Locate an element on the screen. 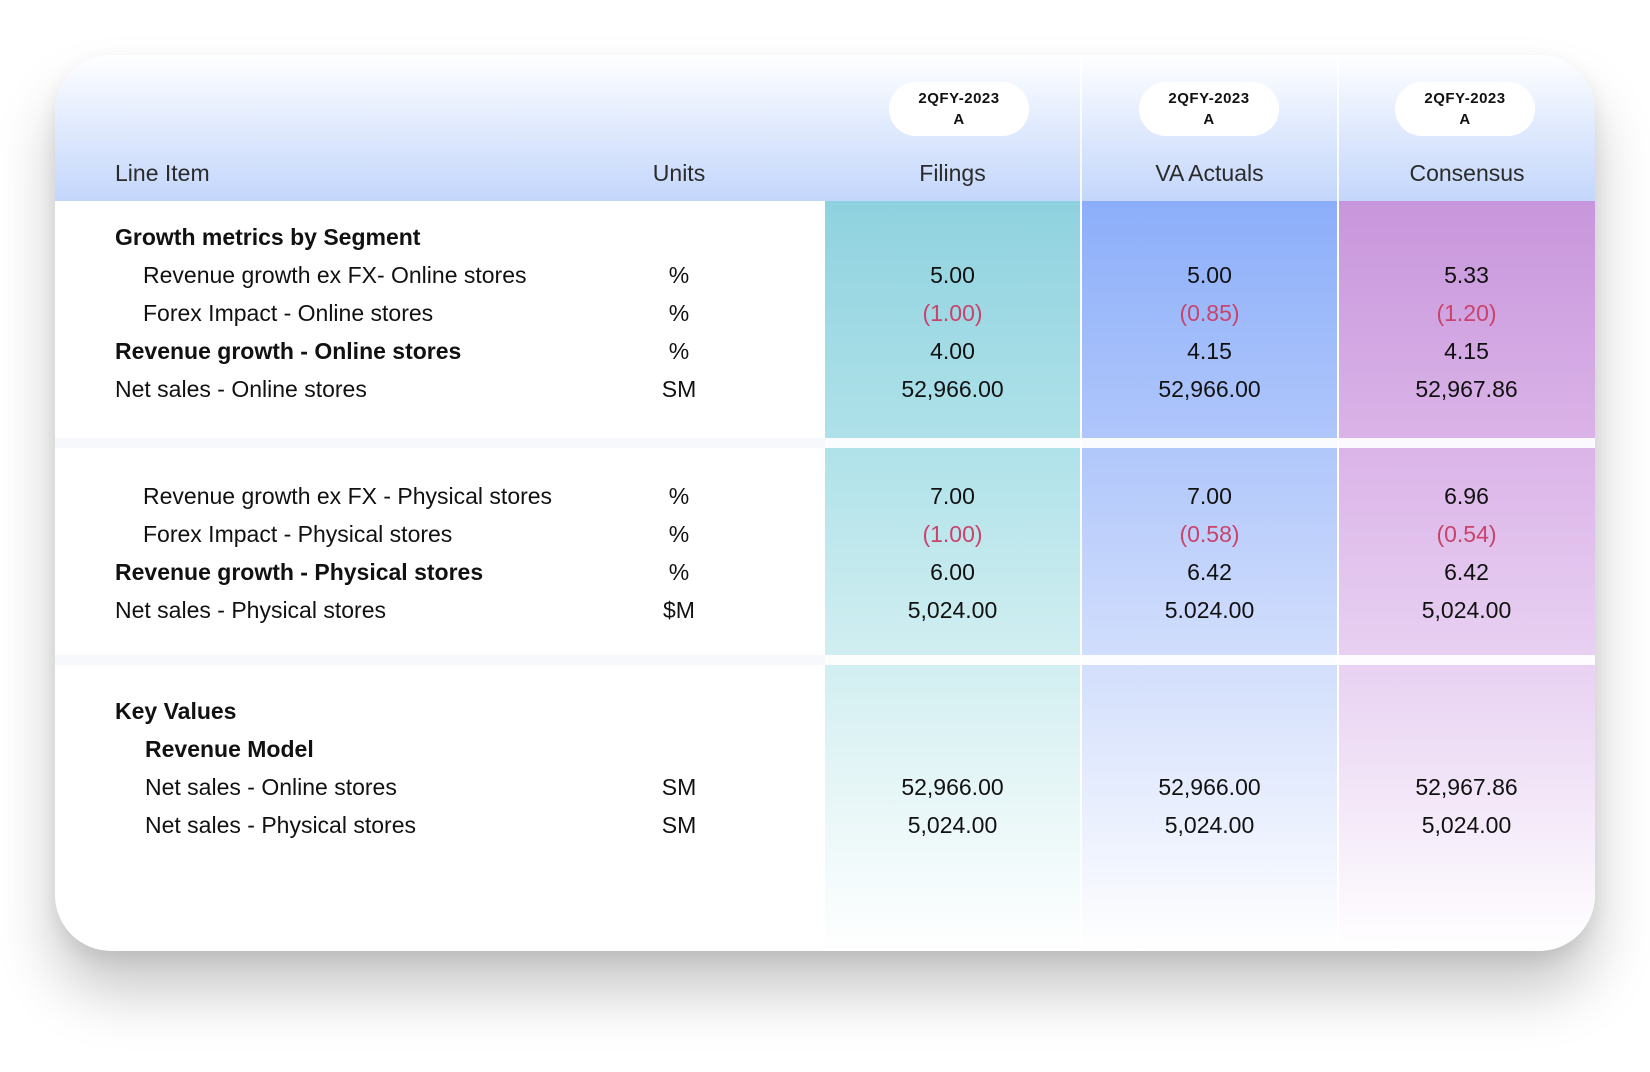 The width and height of the screenshot is (1650, 1072). row-label: Revenue growth - Online stores is located at coordinates (288, 351).